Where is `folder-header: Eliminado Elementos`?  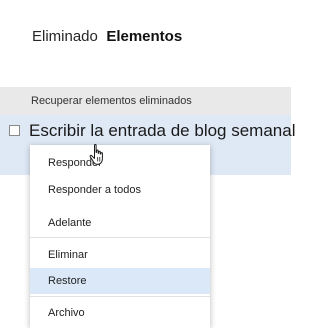
folder-header: Eliminado Elementos is located at coordinates (107, 39).